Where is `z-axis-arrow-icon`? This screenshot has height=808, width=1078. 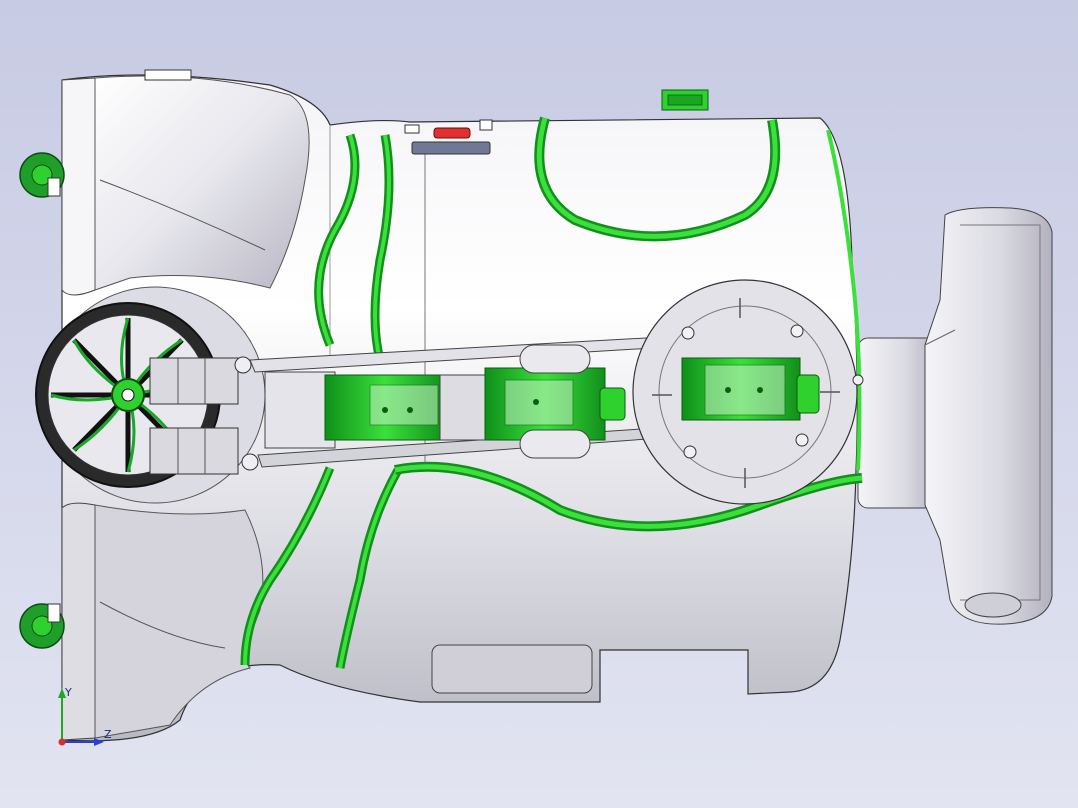
z-axis-arrow-icon is located at coordinates (99, 742).